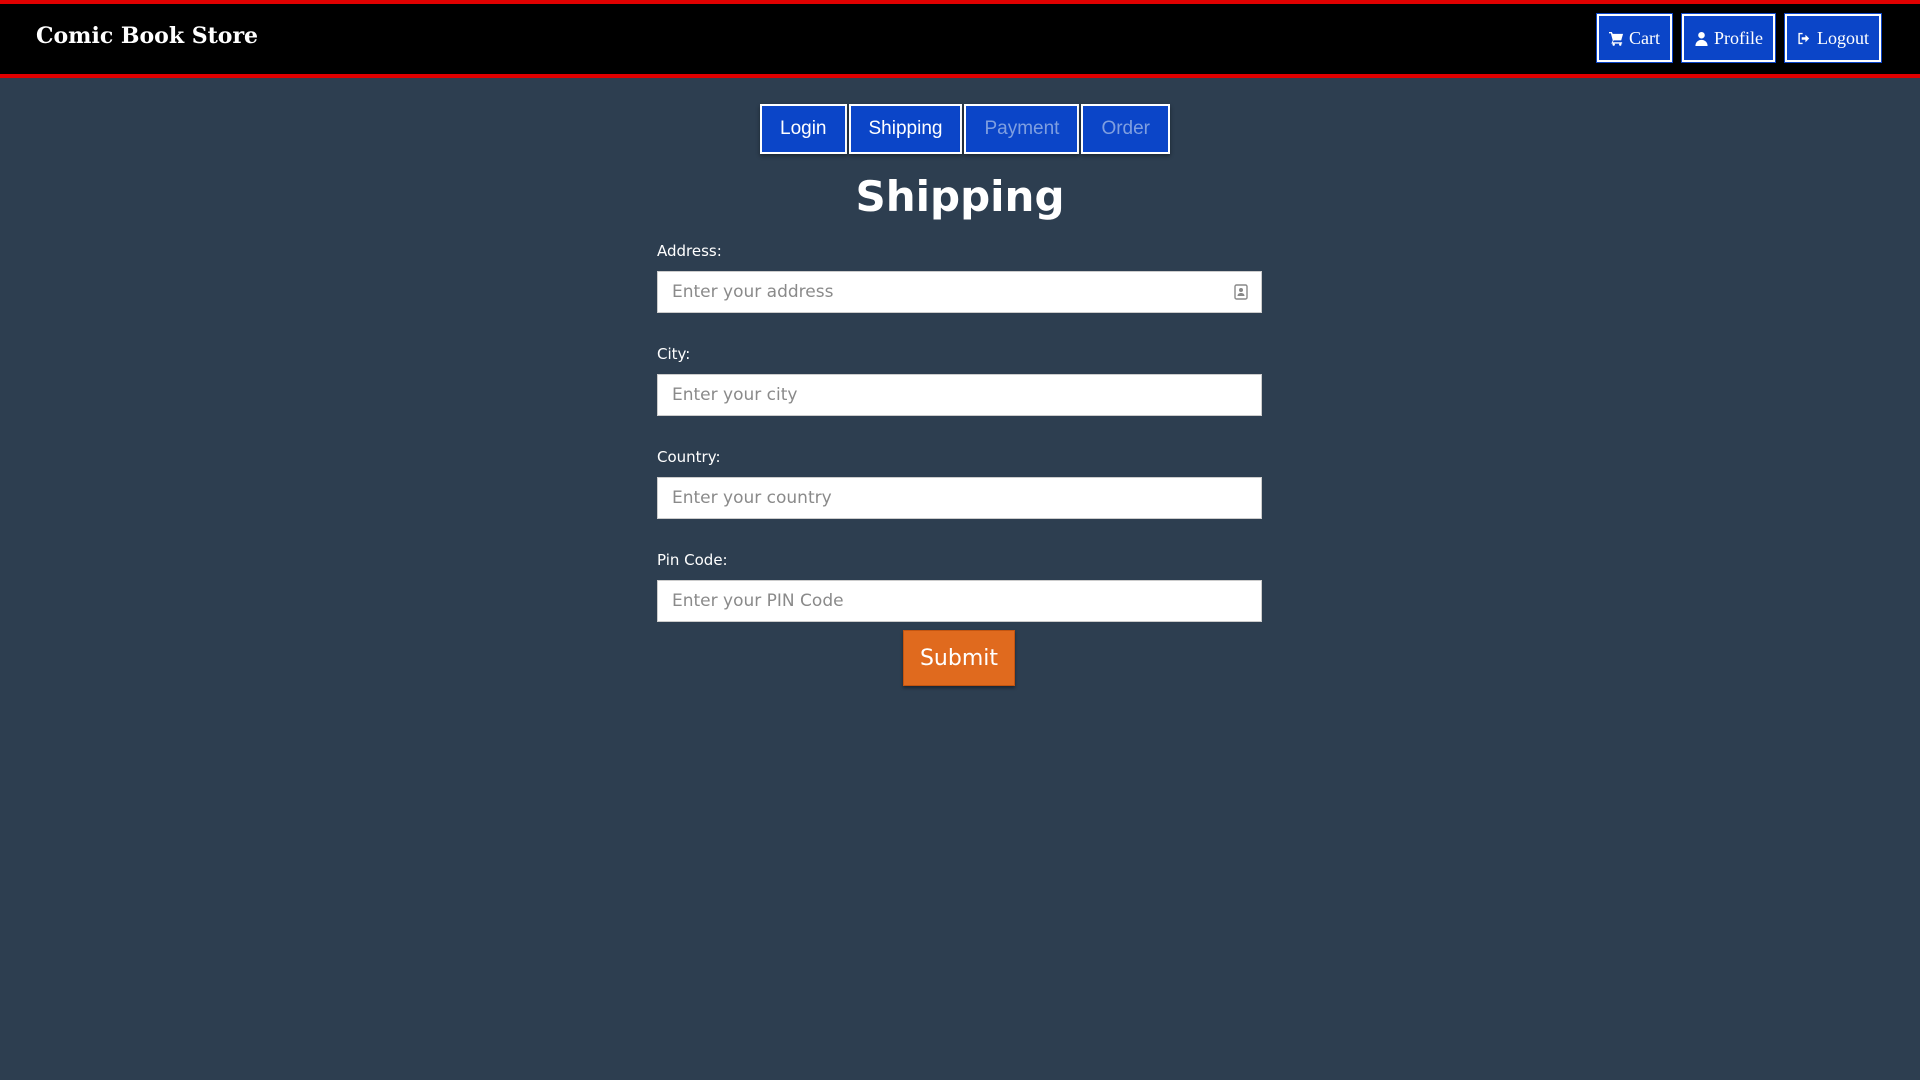 The height and width of the screenshot is (1080, 1920). I want to click on user-icon, so click(1701, 38).